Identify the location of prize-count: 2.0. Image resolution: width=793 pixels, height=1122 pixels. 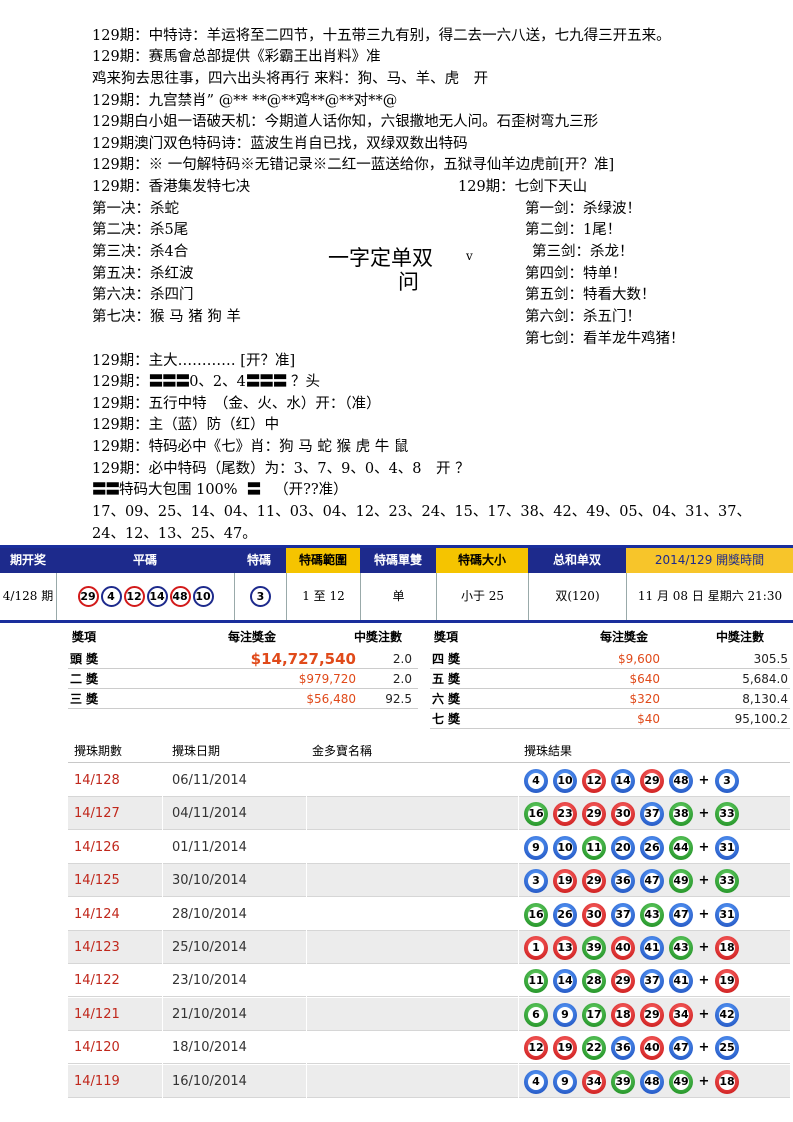
(402, 659).